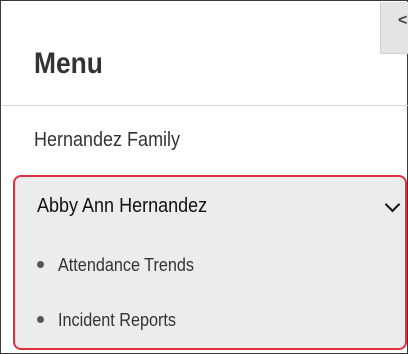 This screenshot has height=354, width=408. Describe the element at coordinates (122, 206) in the screenshot. I see `menu-item-person: Abby Ann Hernandez` at that location.